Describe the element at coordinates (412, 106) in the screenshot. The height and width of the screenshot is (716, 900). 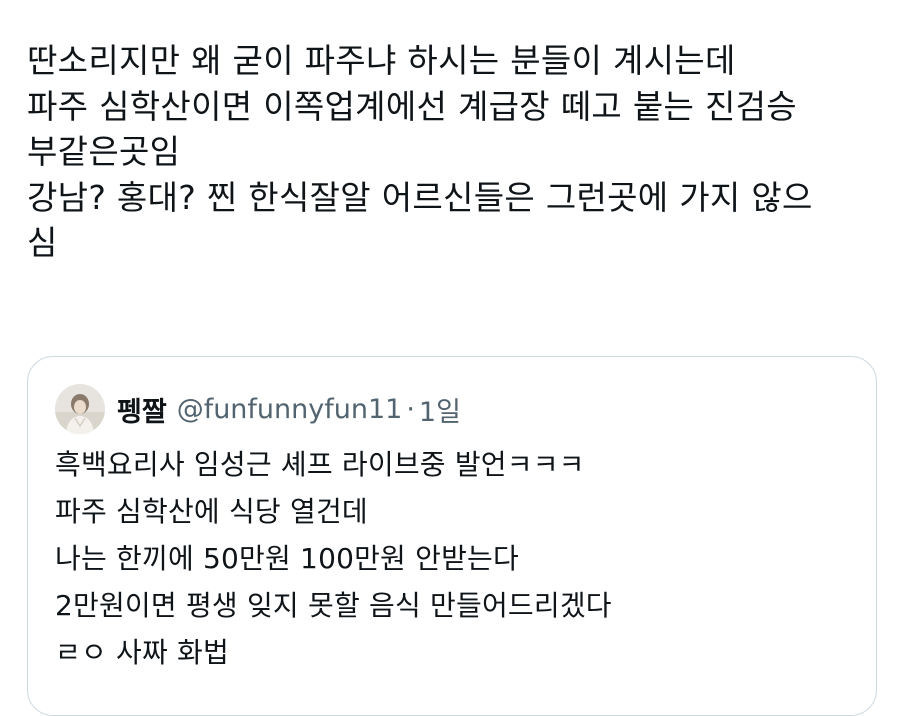
I see `tweet-line: 파주 심학산이면 이쪽업계에선 계급장 떼고 붙는 진검승` at that location.